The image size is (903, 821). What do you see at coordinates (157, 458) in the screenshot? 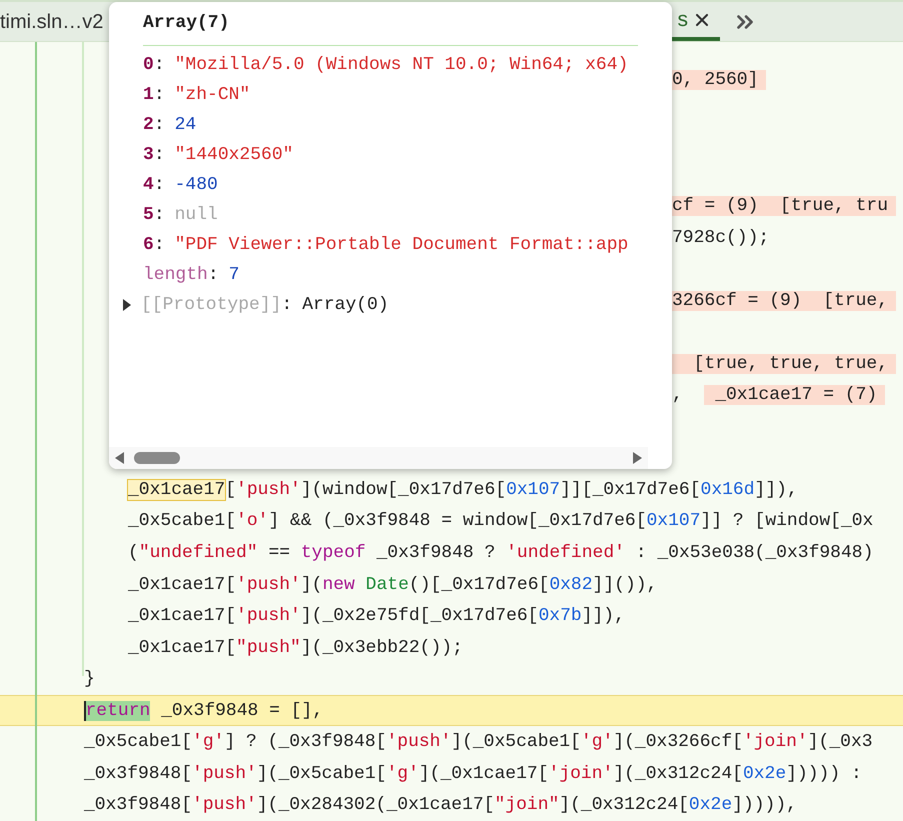
I see `scroll-thumb` at bounding box center [157, 458].